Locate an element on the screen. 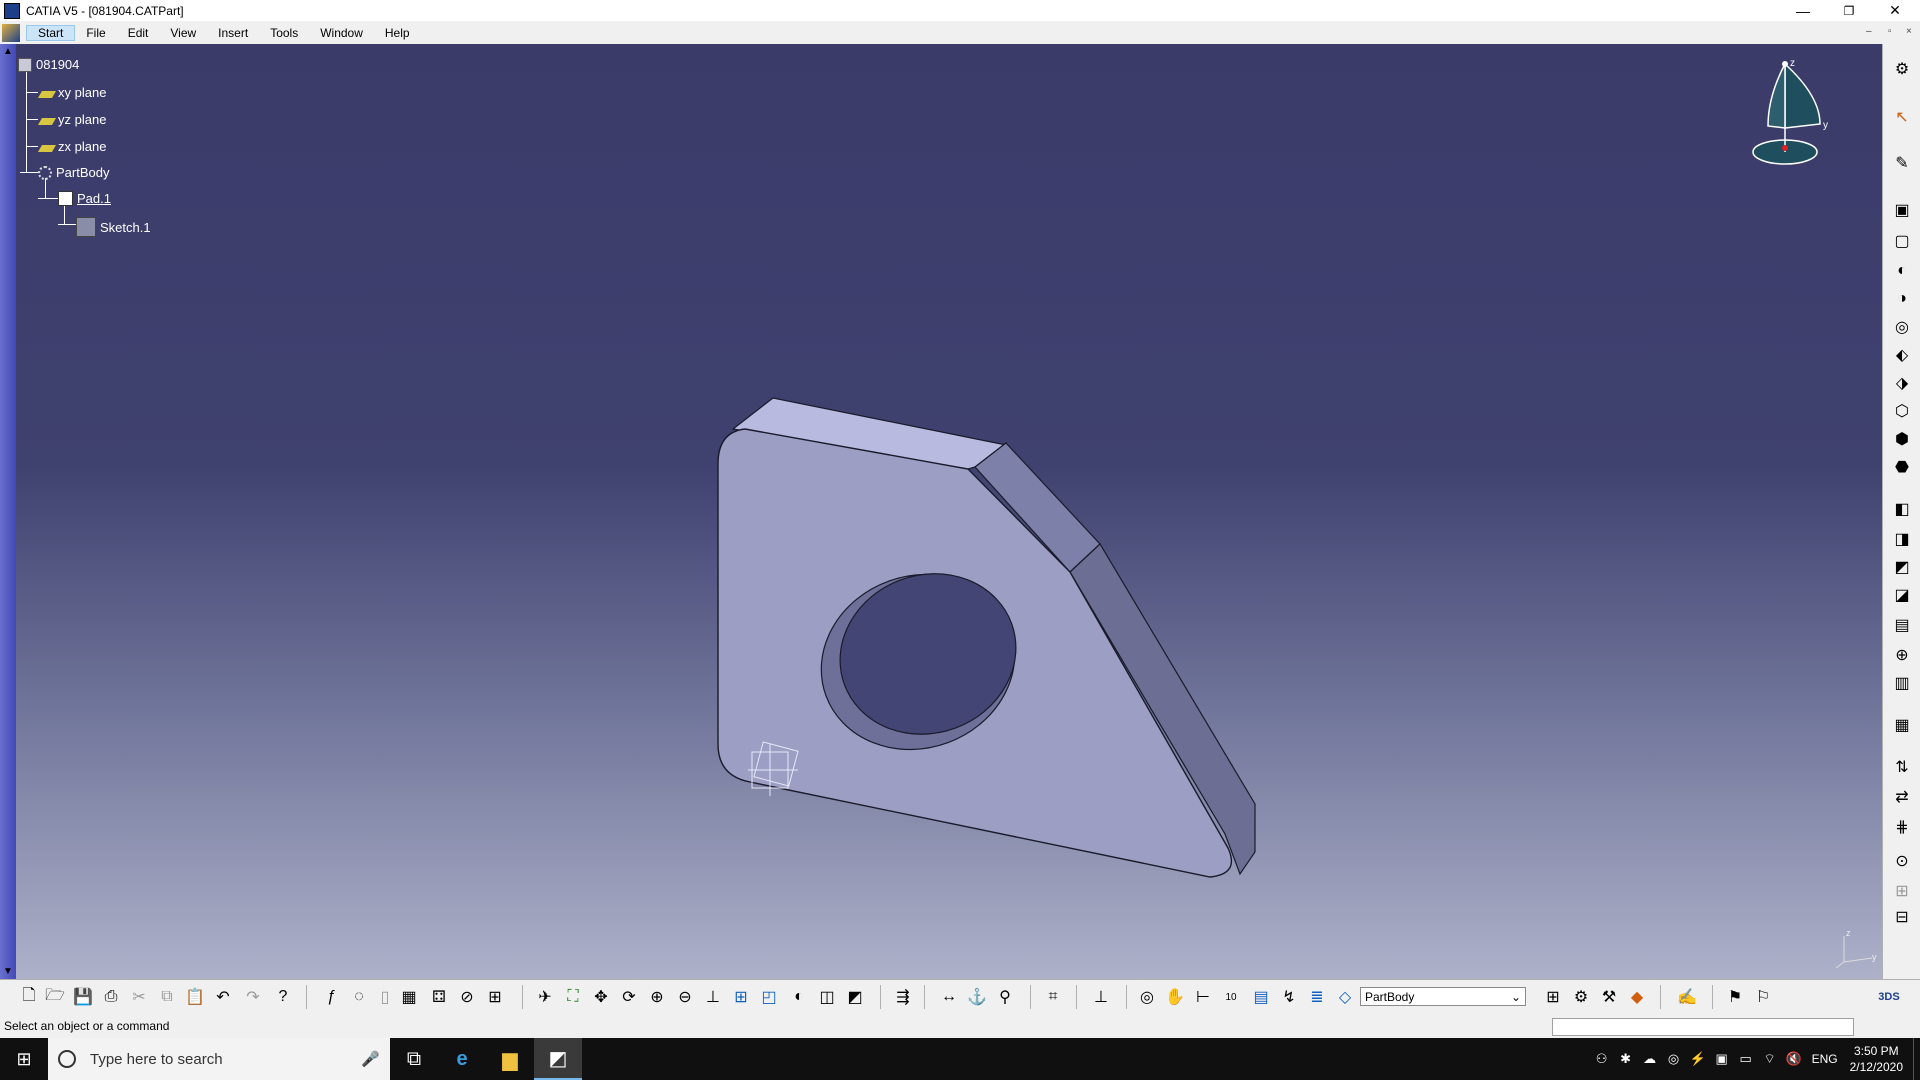 The width and height of the screenshot is (1920, 1080). layer-icon: ▤ is located at coordinates (1261, 997).